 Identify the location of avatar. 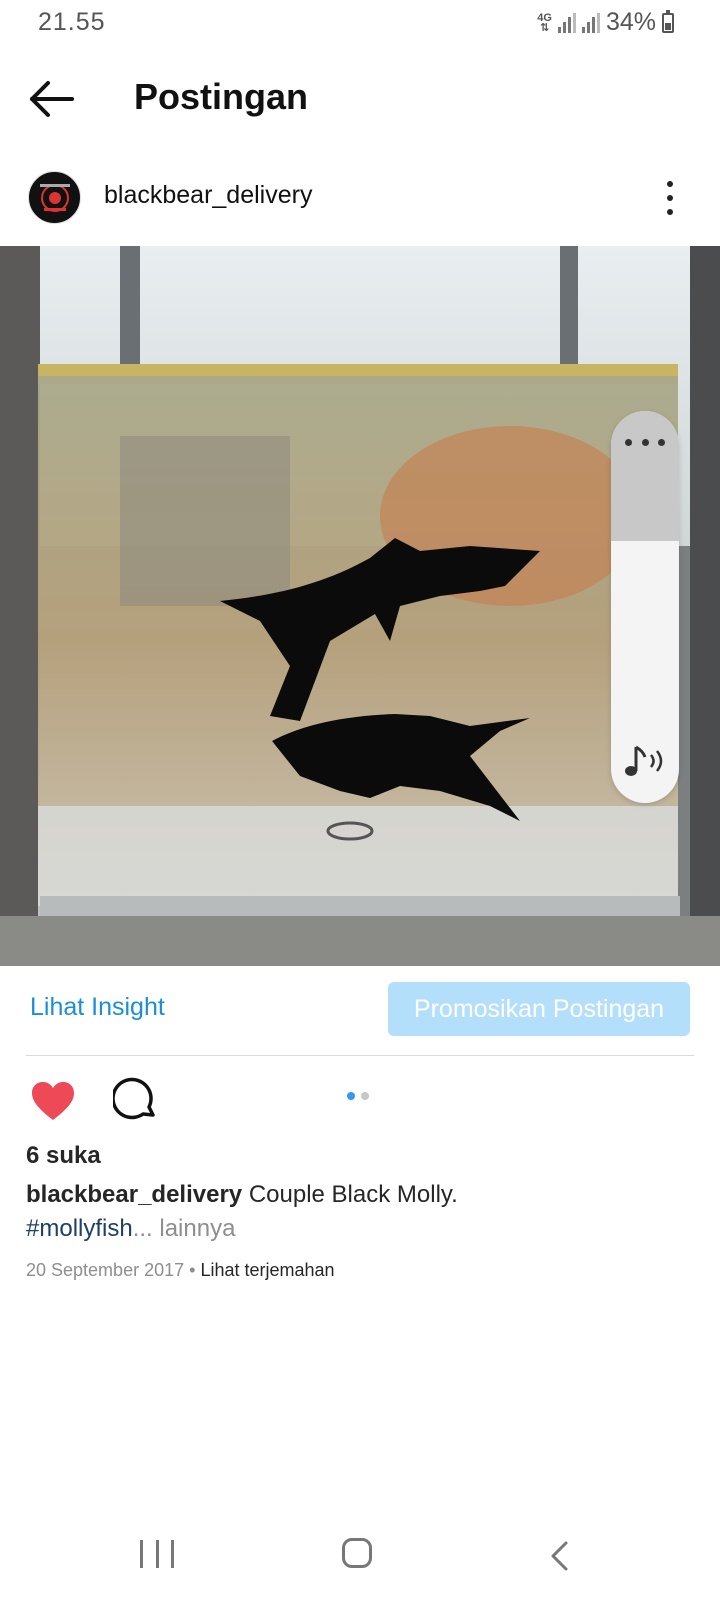
(54, 197).